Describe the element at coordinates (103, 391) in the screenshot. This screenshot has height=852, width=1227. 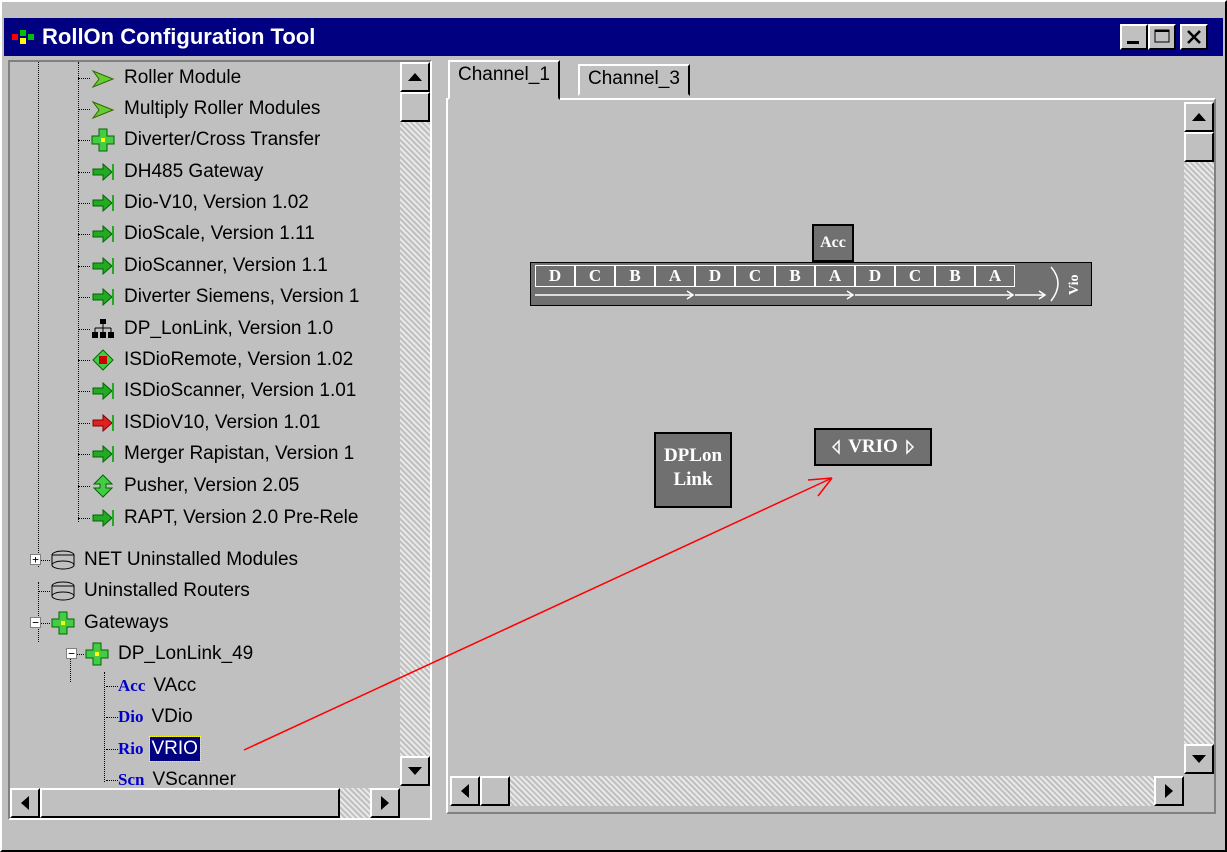
I see `isdioscanner-icon` at that location.